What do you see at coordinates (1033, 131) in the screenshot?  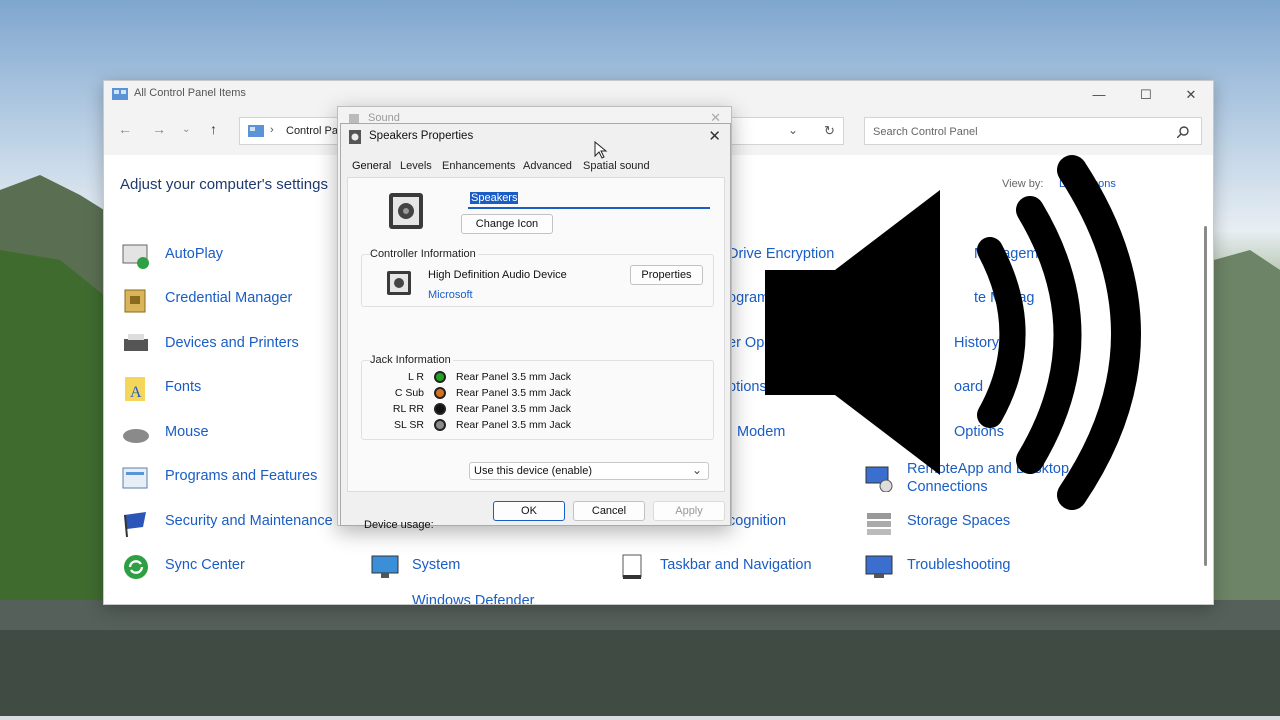 I see `search-input: Search Control Panel` at bounding box center [1033, 131].